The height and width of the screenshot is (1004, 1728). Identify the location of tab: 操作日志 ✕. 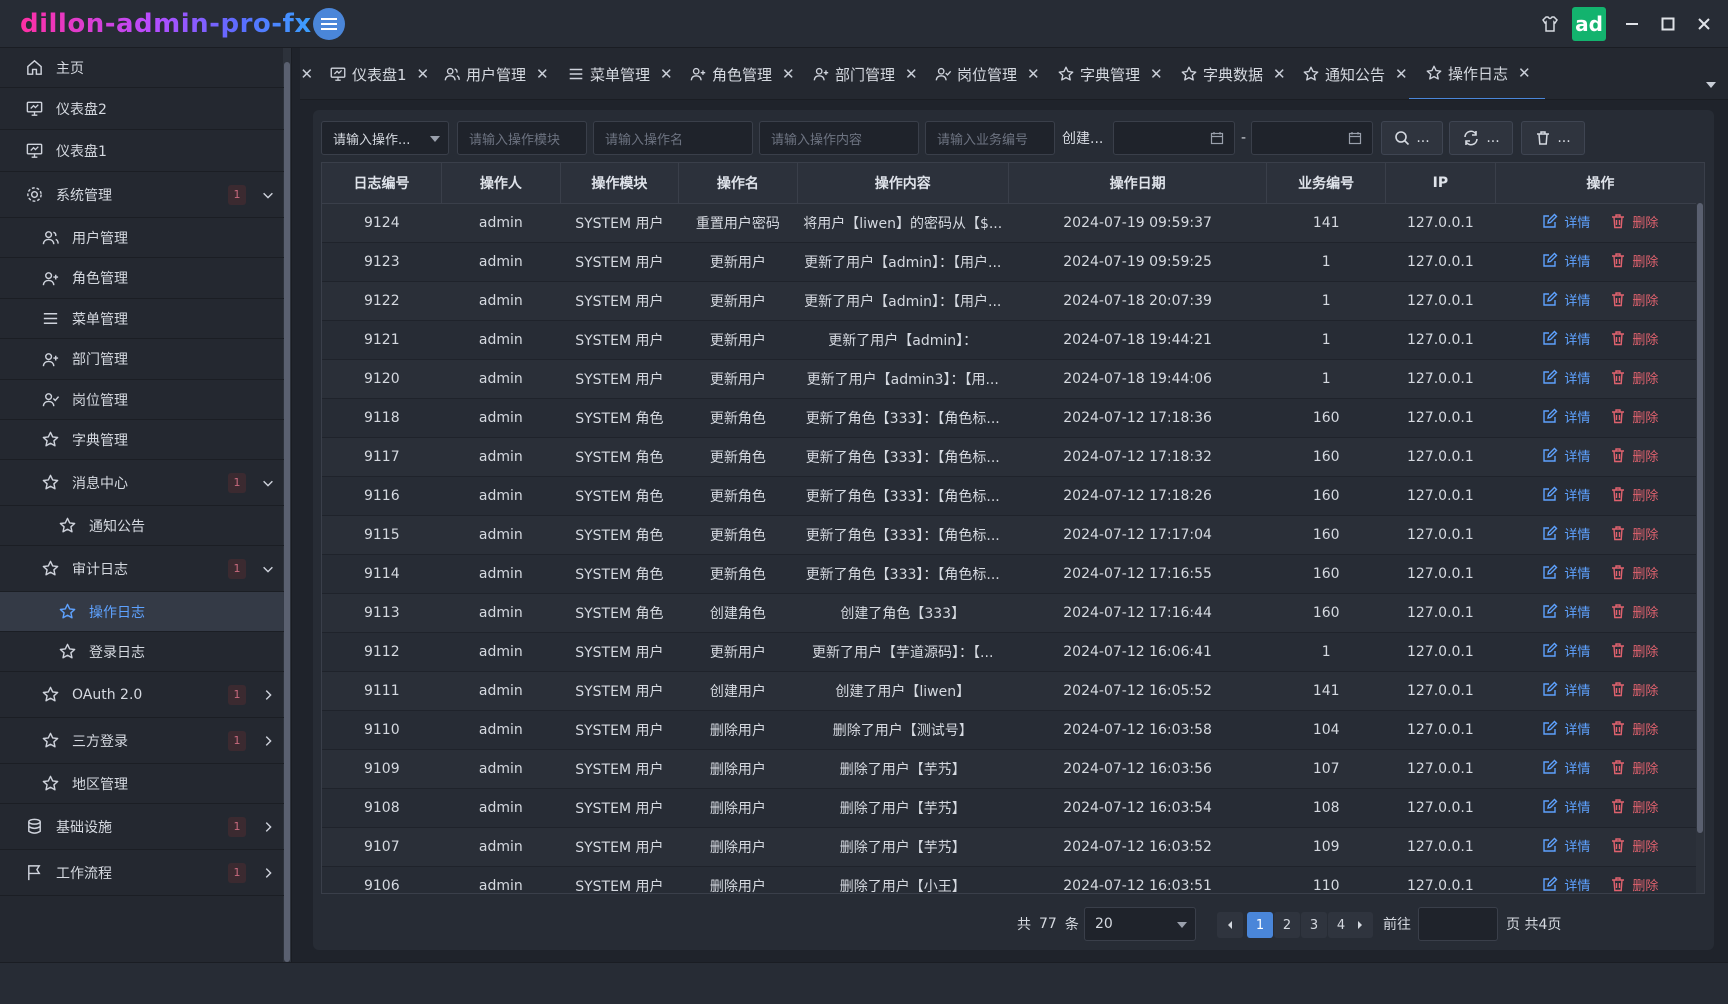
(1477, 73).